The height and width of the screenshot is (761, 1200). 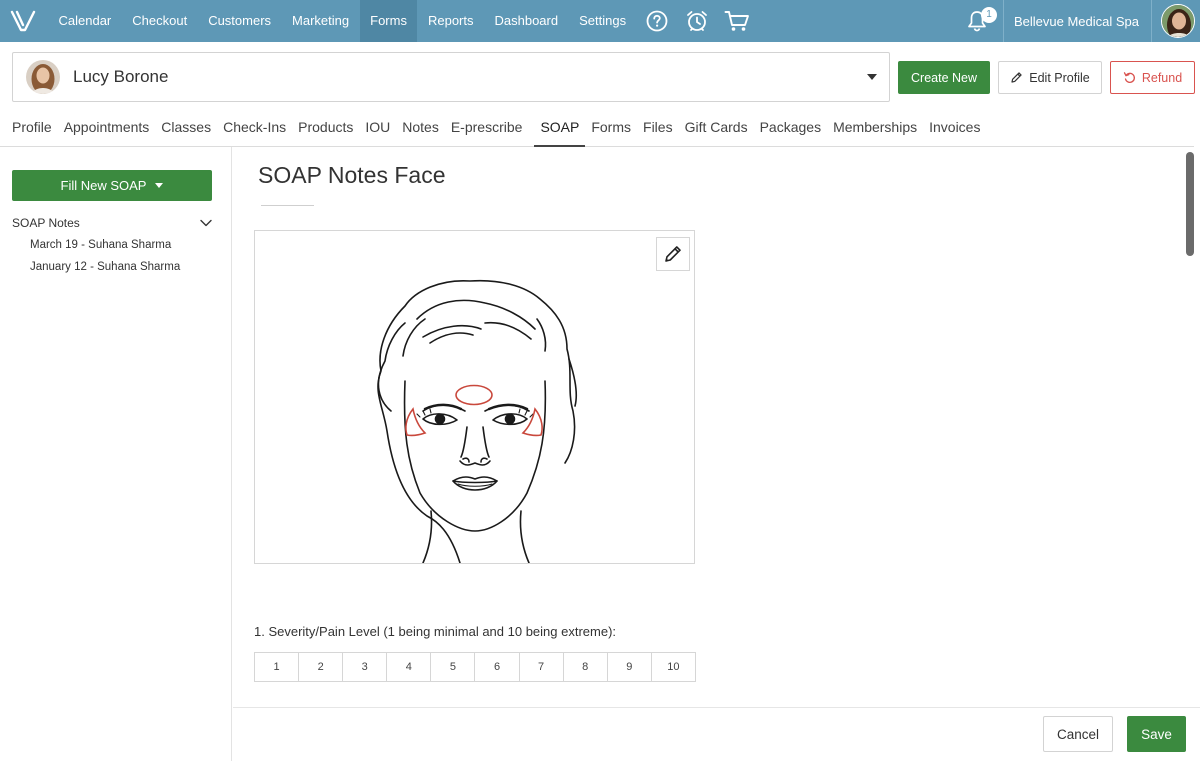 I want to click on tab-e-prescribe: E-prescribe, so click(x=487, y=127).